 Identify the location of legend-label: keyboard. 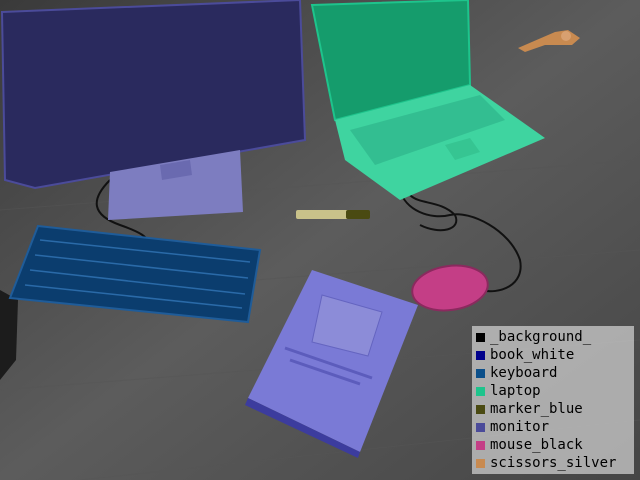
(524, 373).